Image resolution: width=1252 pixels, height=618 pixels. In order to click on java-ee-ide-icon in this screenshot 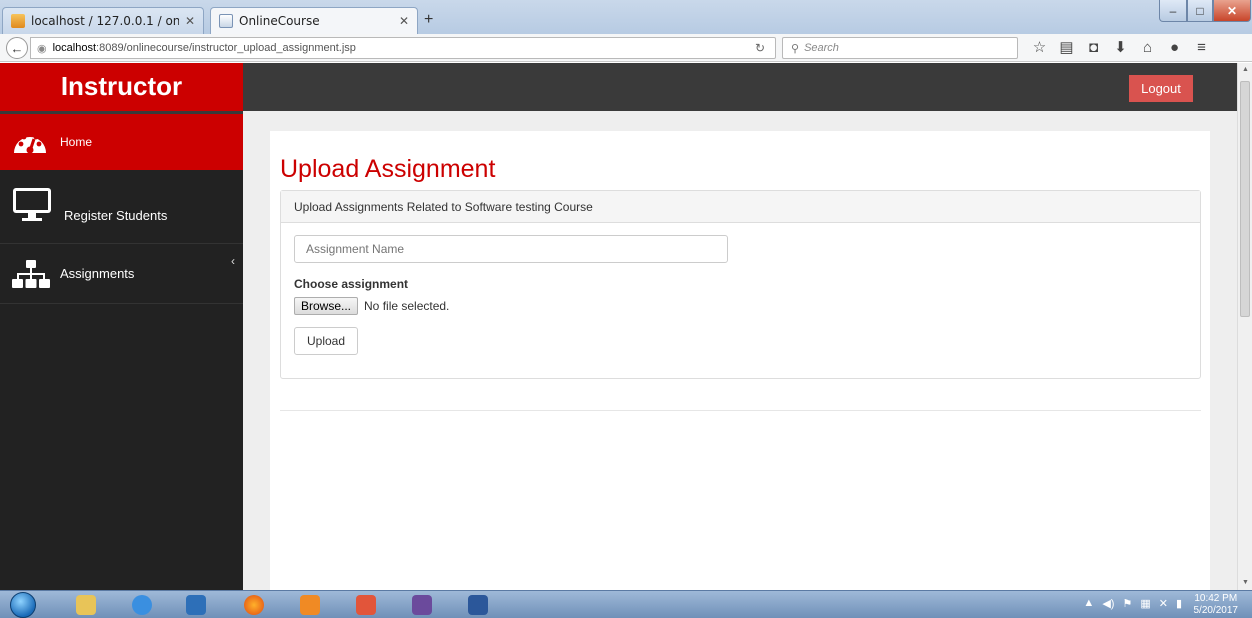, I will do `click(422, 605)`.